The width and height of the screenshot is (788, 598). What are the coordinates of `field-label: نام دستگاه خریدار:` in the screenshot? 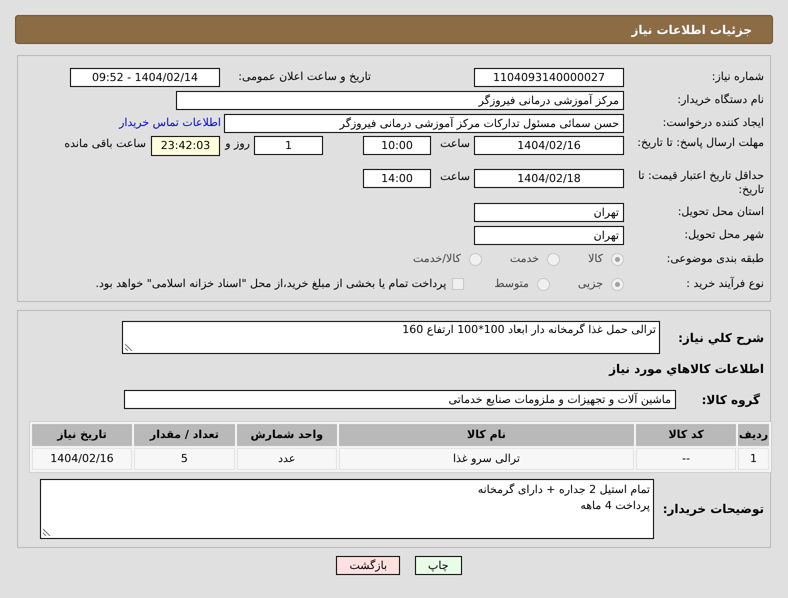 It's located at (720, 100).